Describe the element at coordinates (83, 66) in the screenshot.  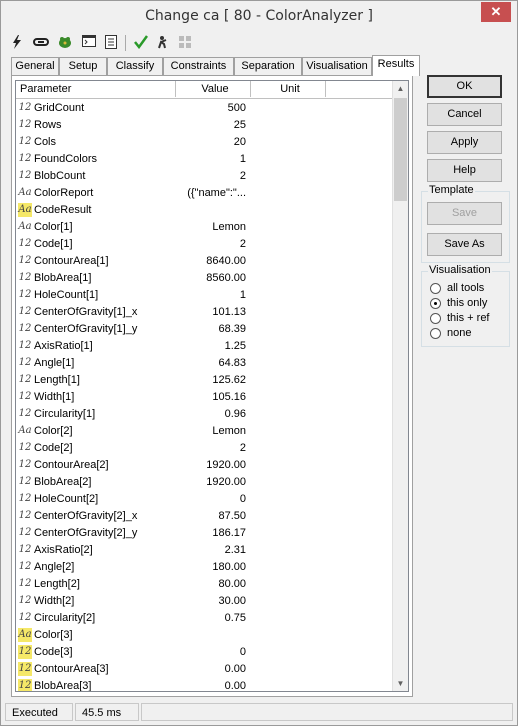
I see `tab-setup: Setup` at that location.